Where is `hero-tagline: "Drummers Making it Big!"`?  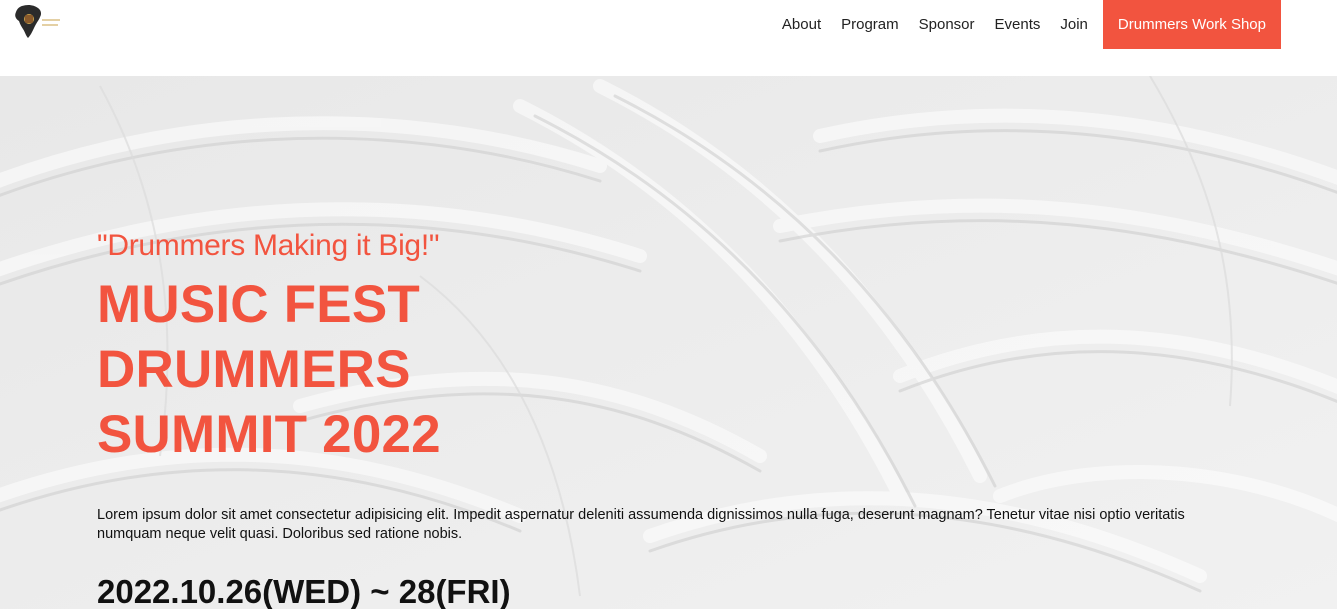
hero-tagline: "Drummers Making it Big!" is located at coordinates (268, 245).